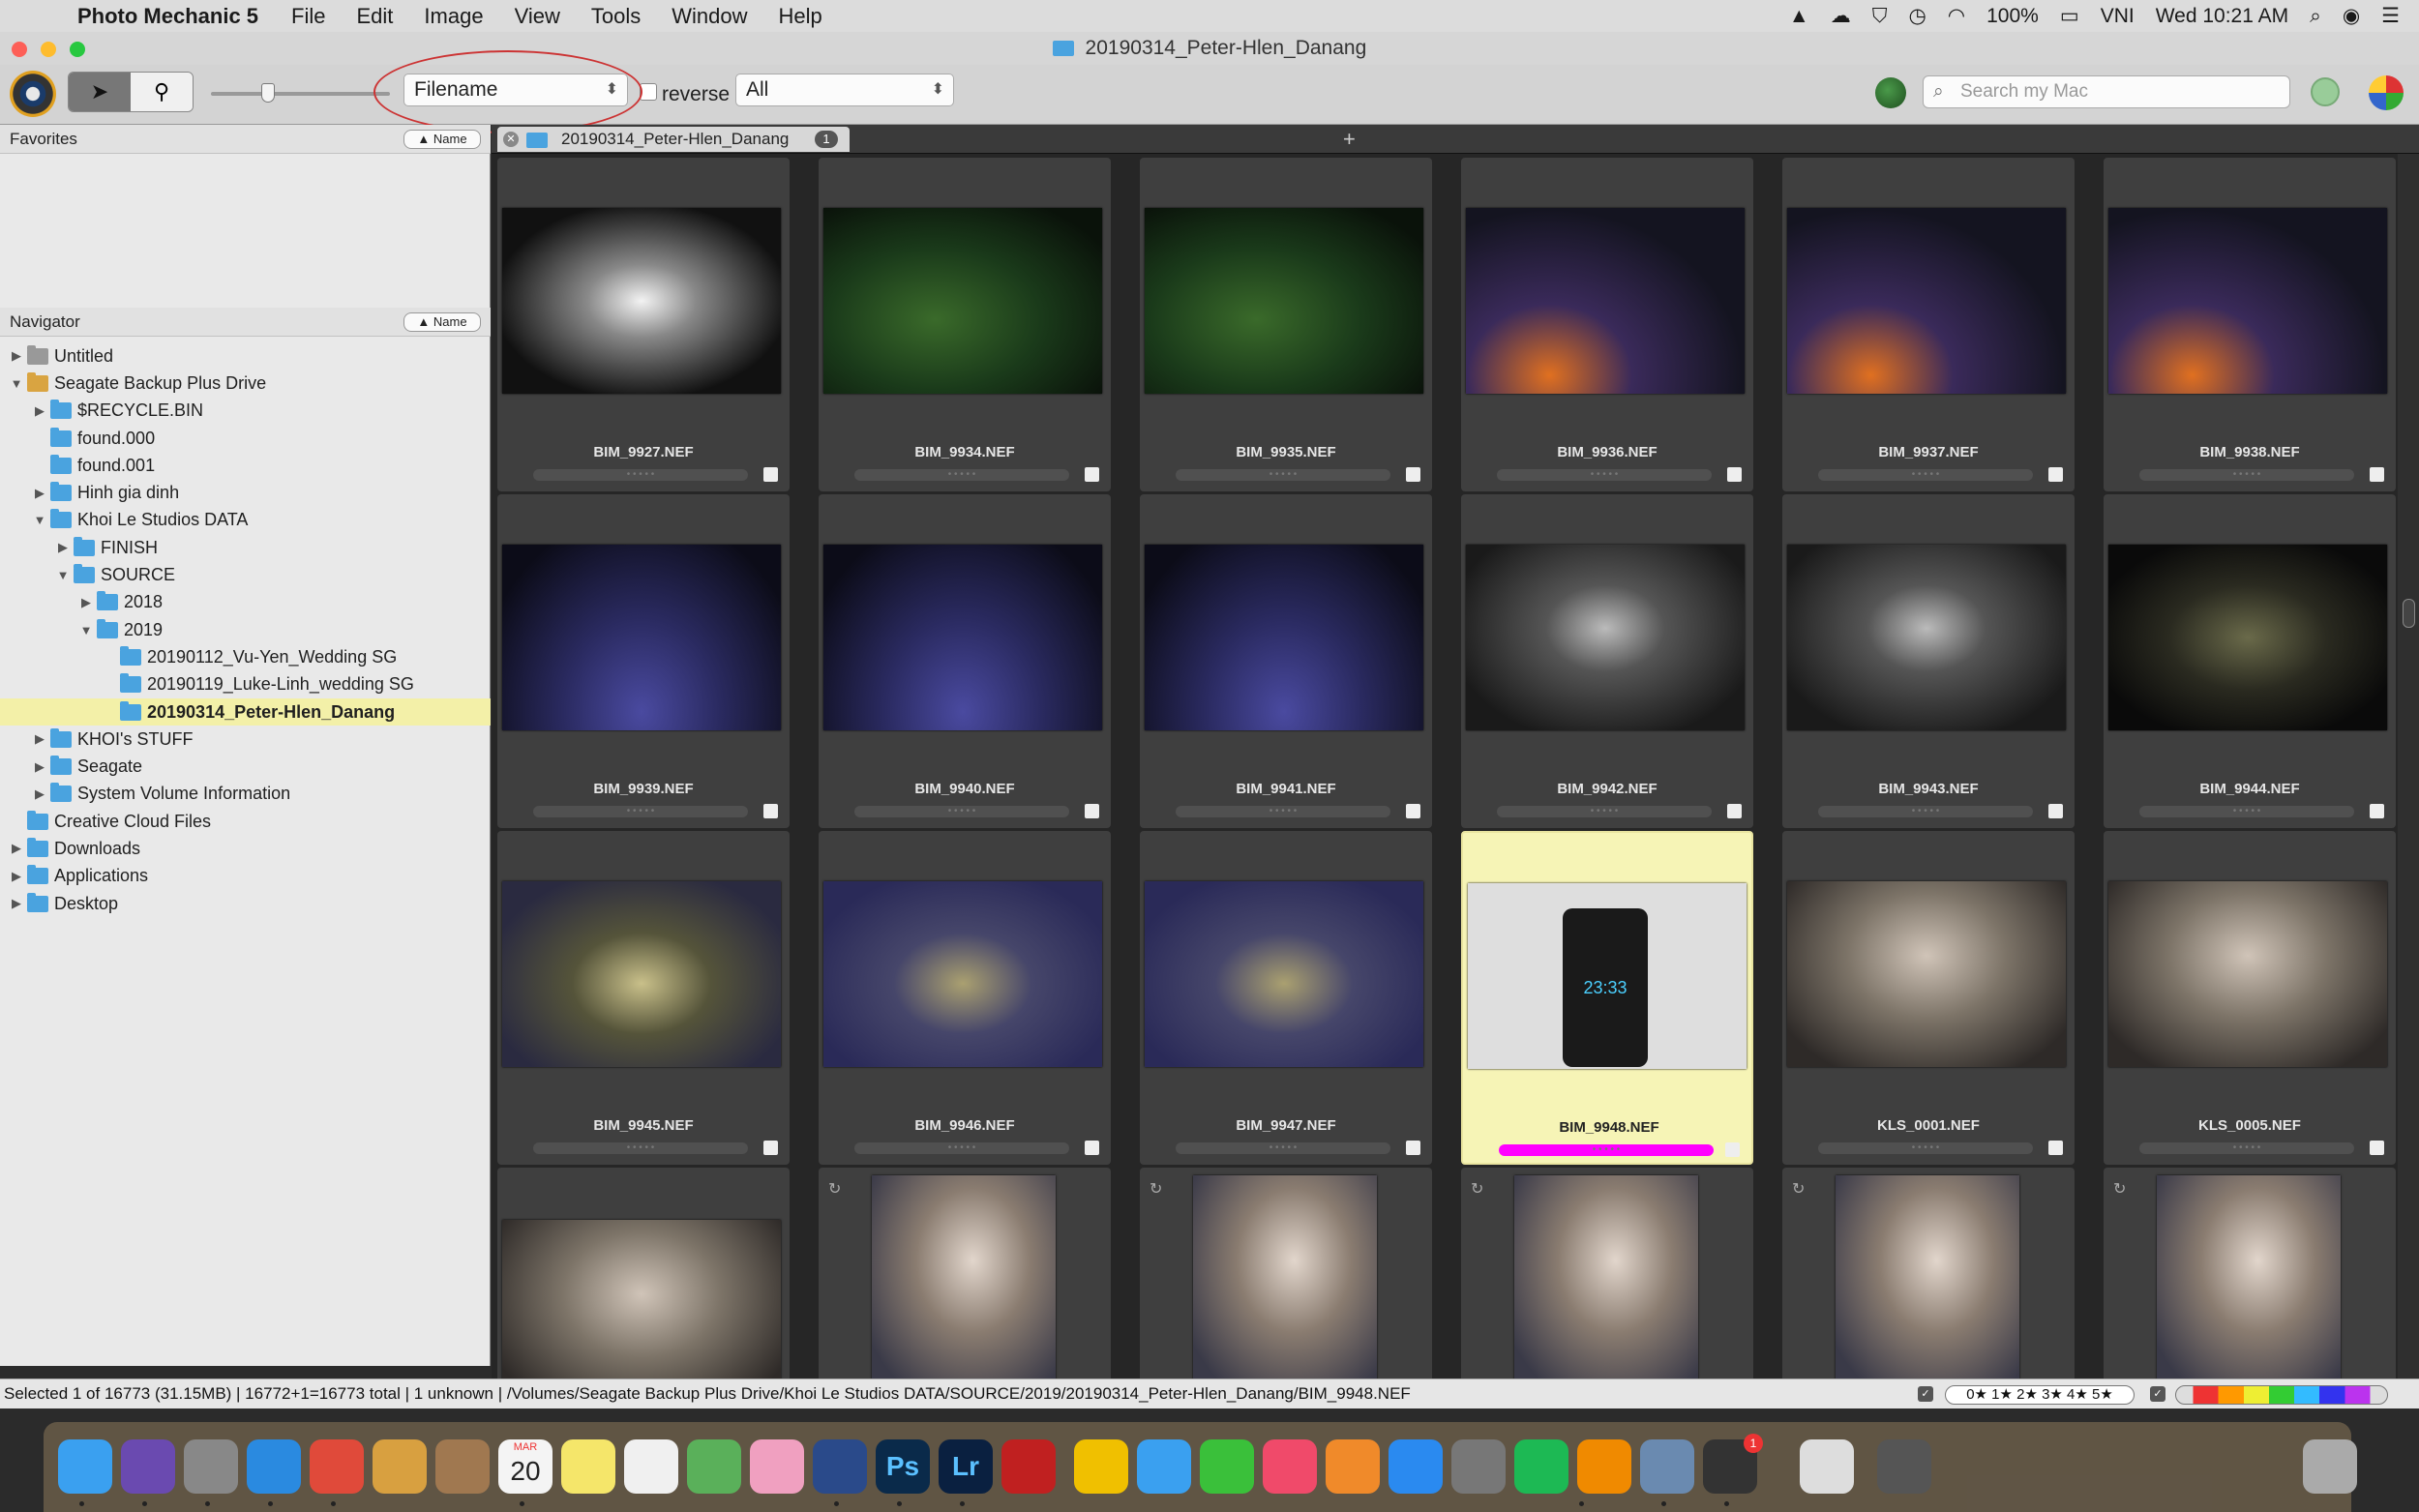 The image size is (2419, 1512). I want to click on menu-file: File, so click(308, 16).